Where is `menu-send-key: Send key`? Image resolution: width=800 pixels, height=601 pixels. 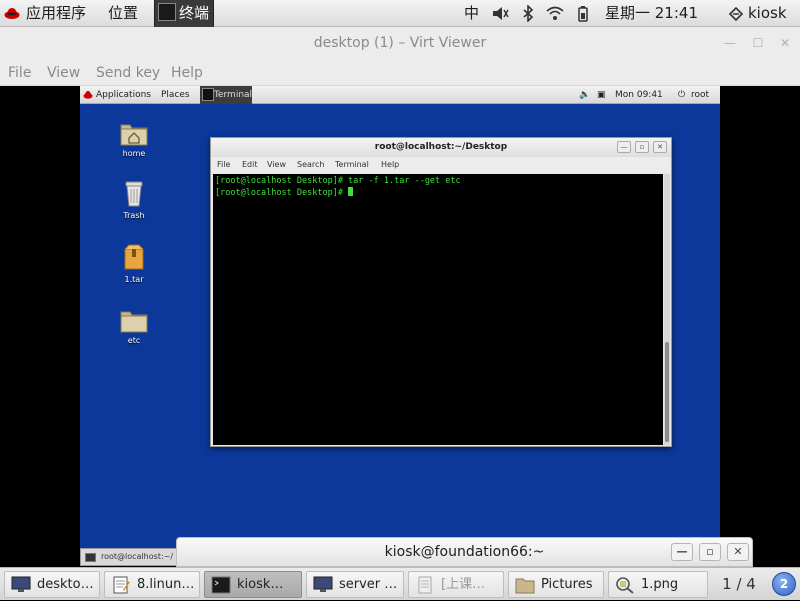
menu-send-key: Send key is located at coordinates (128, 73).